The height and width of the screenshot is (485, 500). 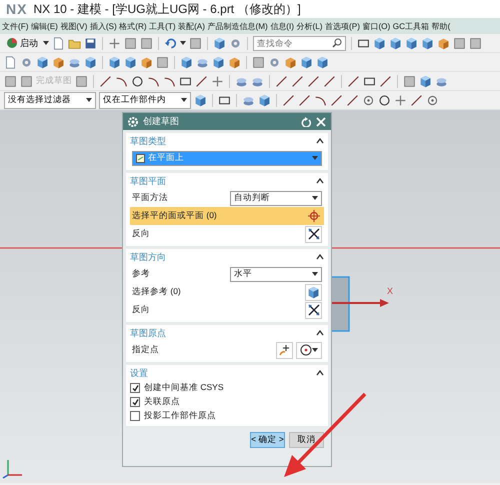 What do you see at coordinates (284, 350) in the screenshot?
I see `point-dialog-button` at bounding box center [284, 350].